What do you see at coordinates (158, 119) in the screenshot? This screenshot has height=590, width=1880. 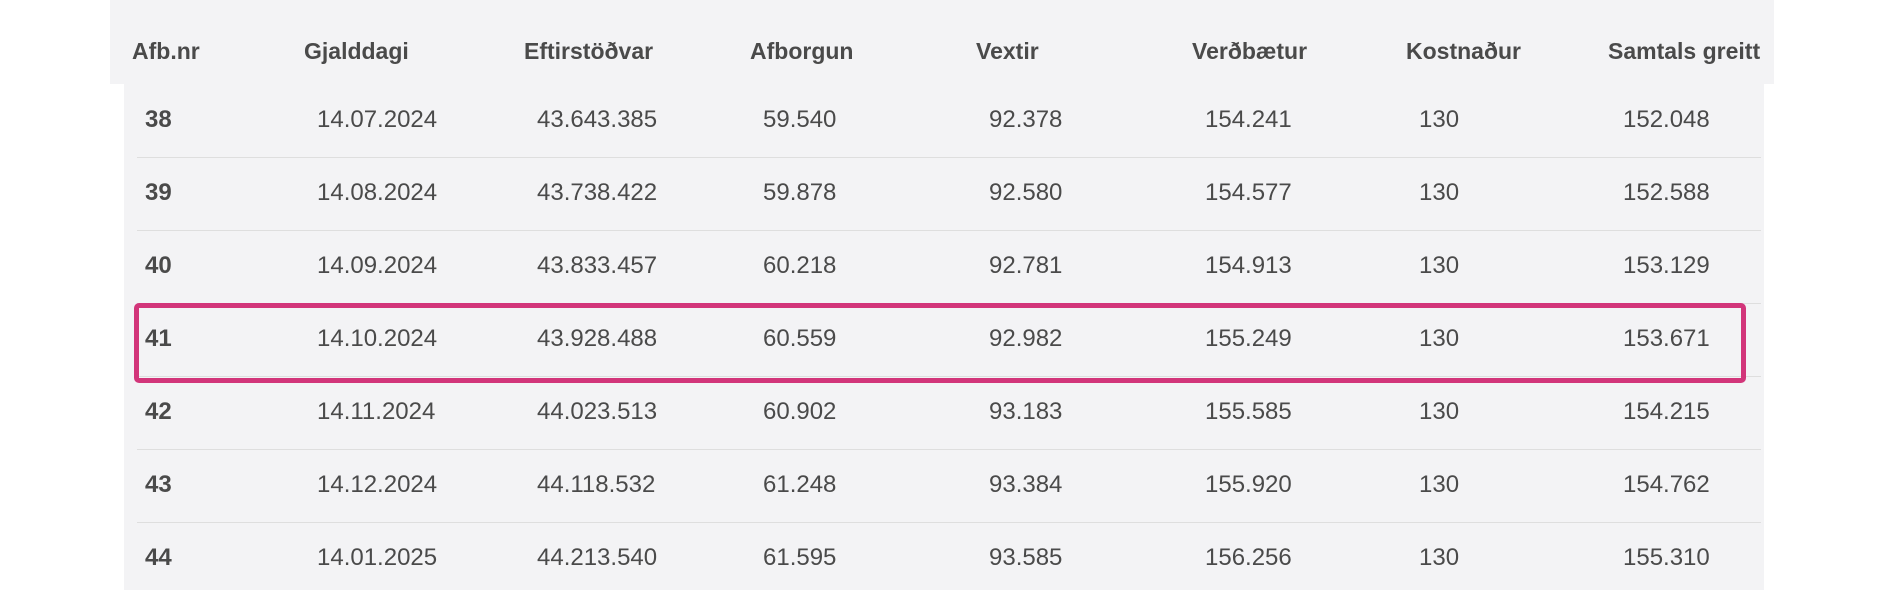 I see `cell-afb-nr: 38` at bounding box center [158, 119].